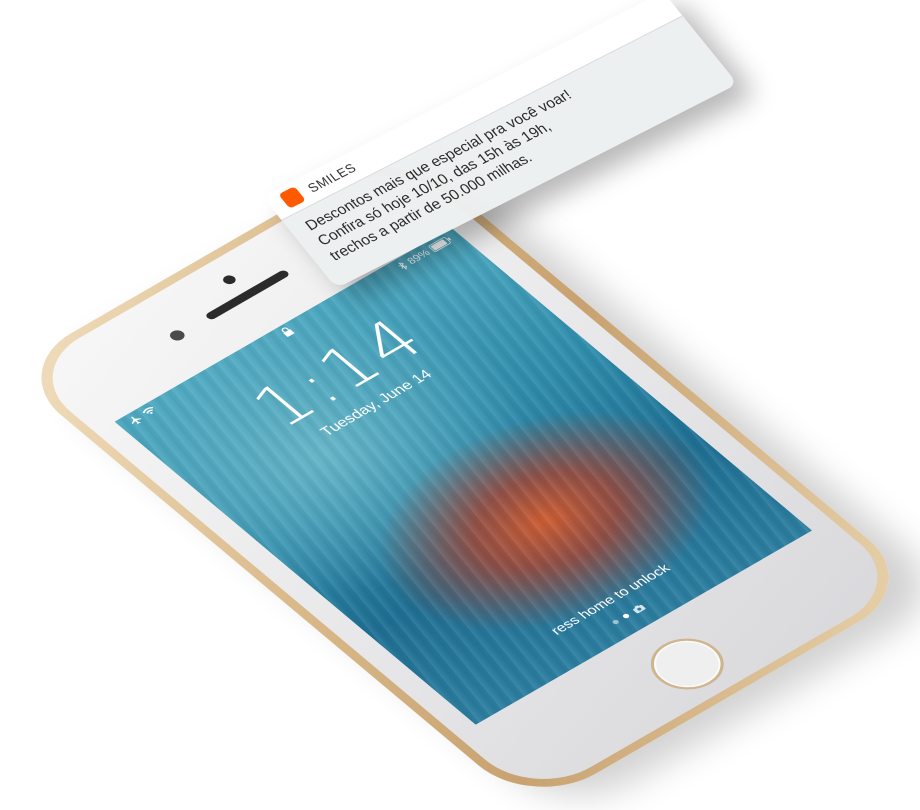 This screenshot has height=810, width=920. What do you see at coordinates (136, 420) in the screenshot?
I see `airplane-icon` at bounding box center [136, 420].